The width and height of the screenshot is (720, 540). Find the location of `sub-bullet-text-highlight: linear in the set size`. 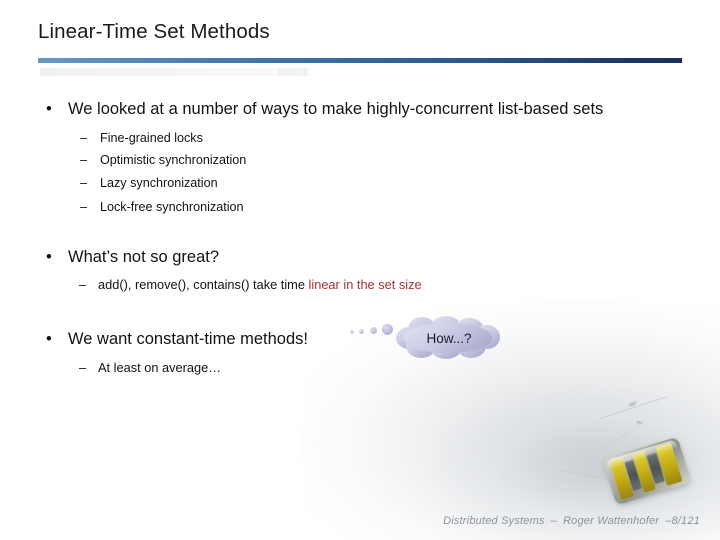

sub-bullet-text-highlight: linear in the set size is located at coordinates (365, 284).